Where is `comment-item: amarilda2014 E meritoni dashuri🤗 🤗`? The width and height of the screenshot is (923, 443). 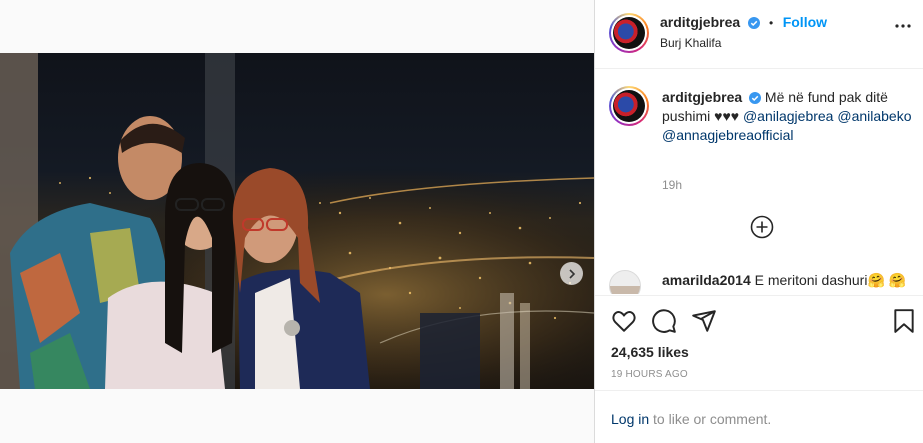
comment-item: amarilda2014 E meritoni dashuri🤗 🤗 is located at coordinates (764, 282).